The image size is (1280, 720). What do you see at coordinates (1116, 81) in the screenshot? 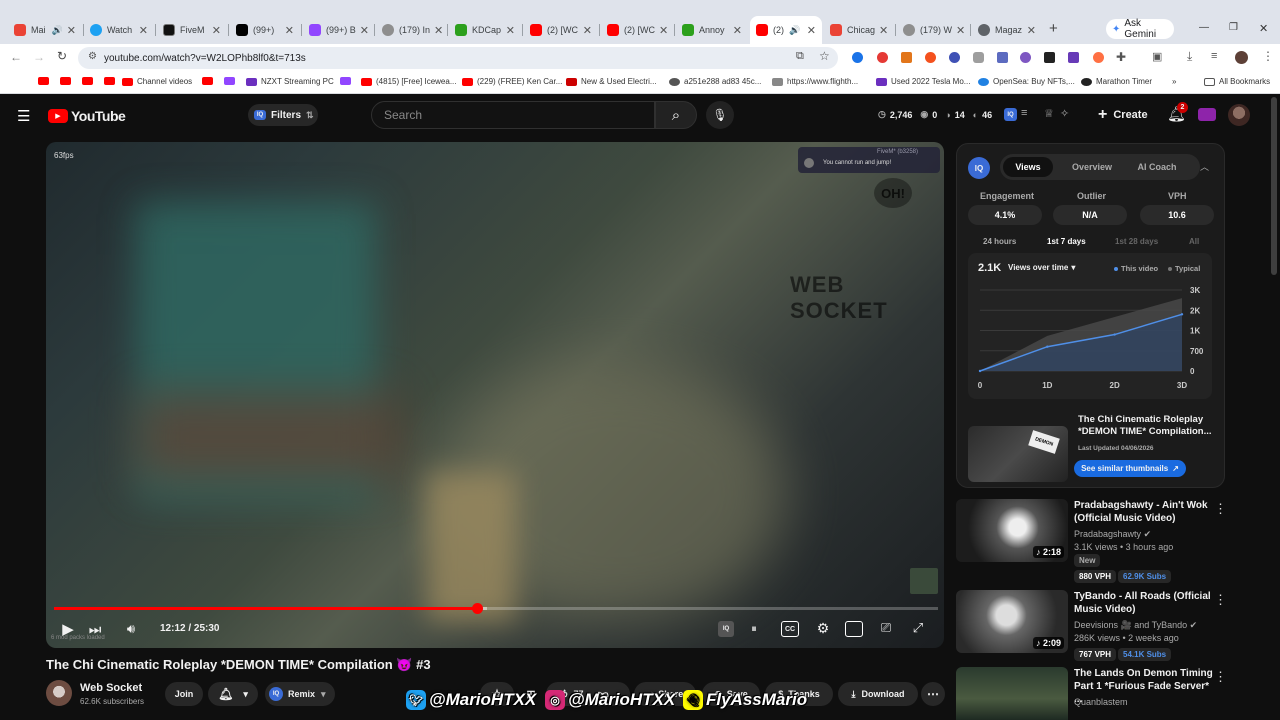
I see `bookmark-item: Marathon Timer` at bounding box center [1116, 81].